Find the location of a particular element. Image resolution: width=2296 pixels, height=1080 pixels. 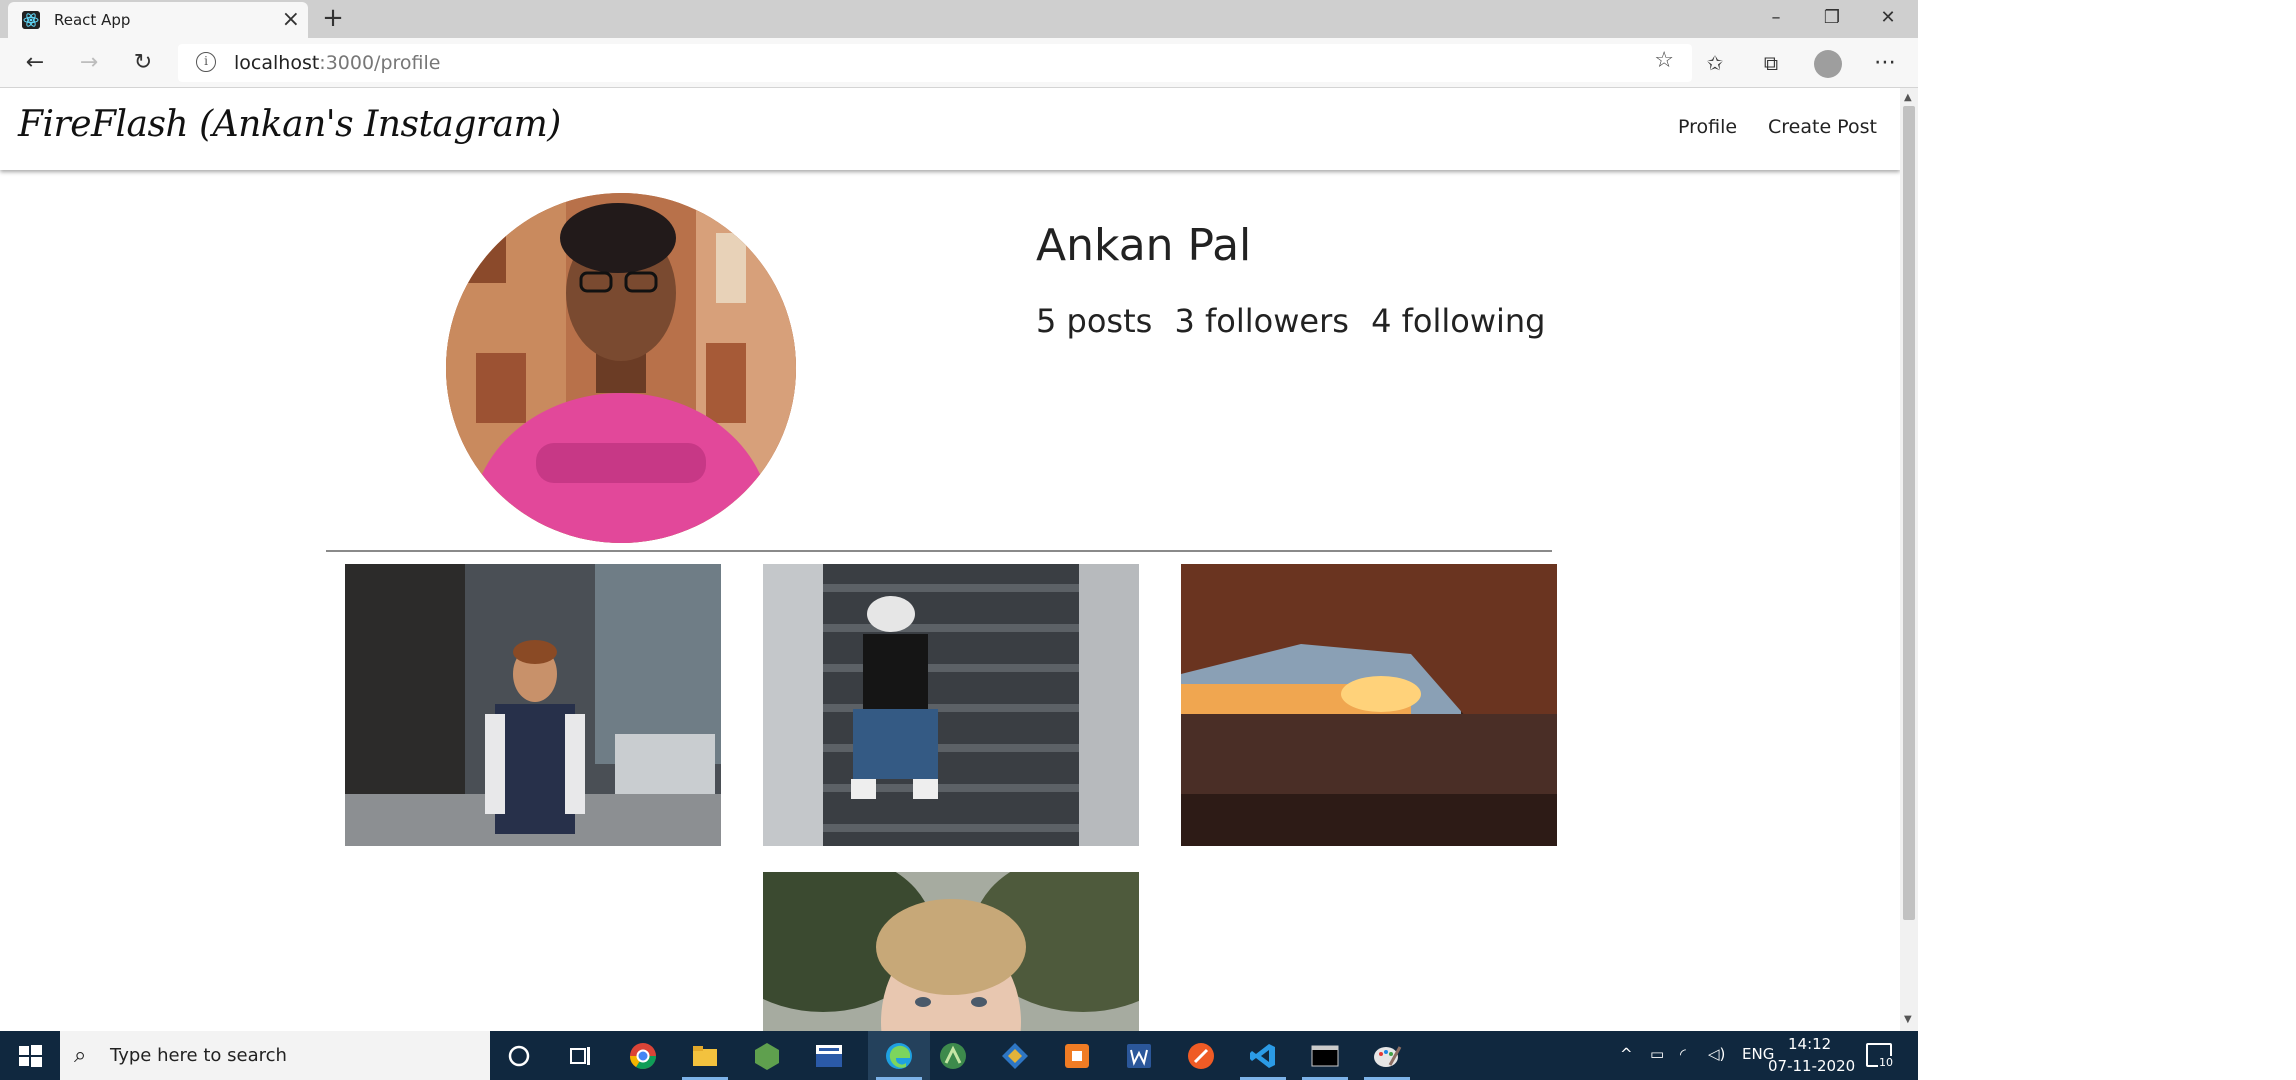

postman-icon is located at coordinates (1201, 1056).